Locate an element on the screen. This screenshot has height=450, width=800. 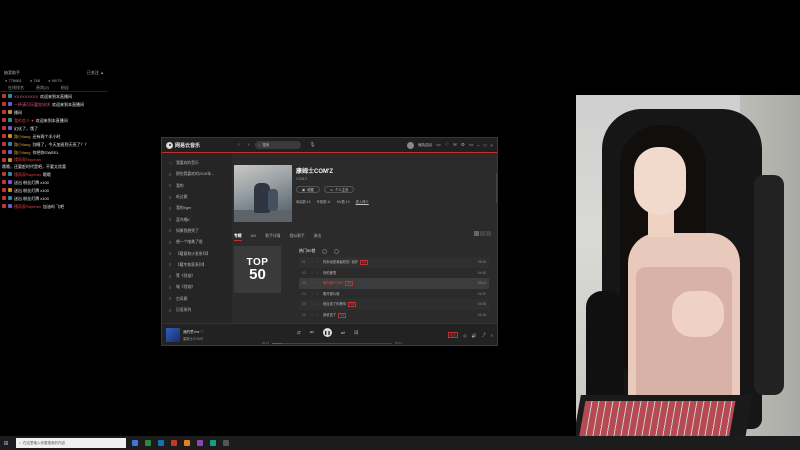
fan-badge is located at coordinates (10, 128).